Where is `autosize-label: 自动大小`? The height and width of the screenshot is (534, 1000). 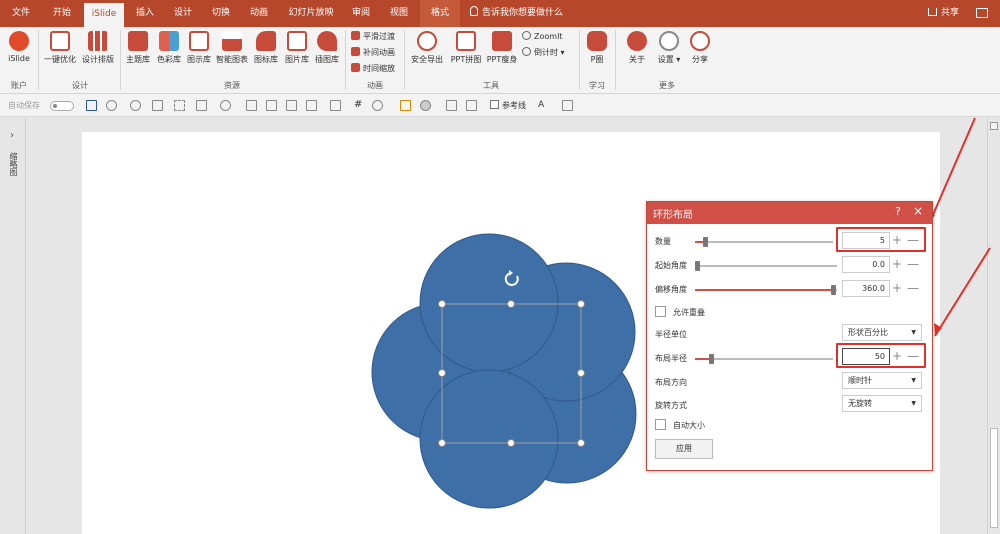 autosize-label: 自动大小 is located at coordinates (689, 425).